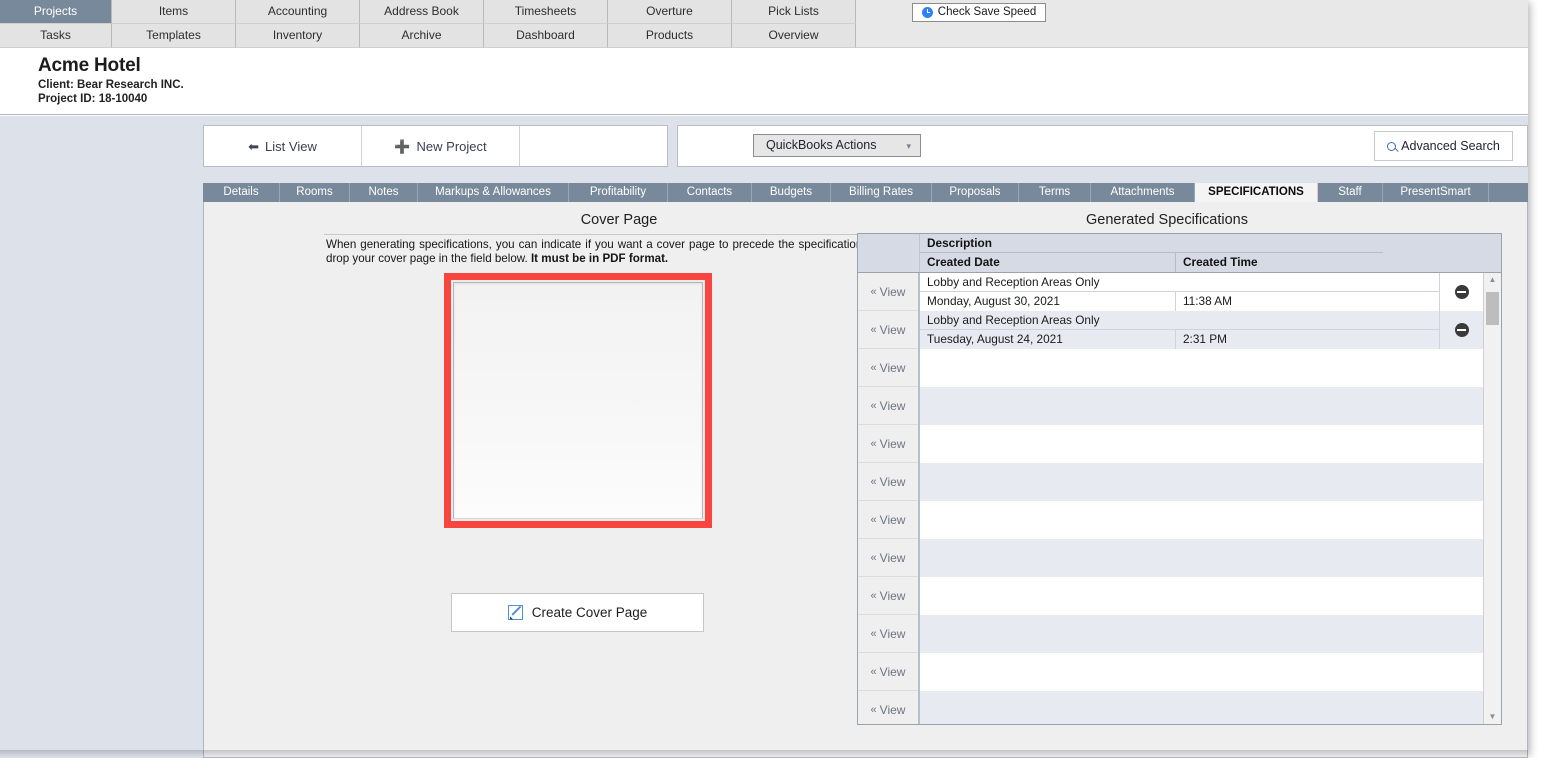  What do you see at coordinates (1143, 192) in the screenshot?
I see `tab-attachments: Attachments` at bounding box center [1143, 192].